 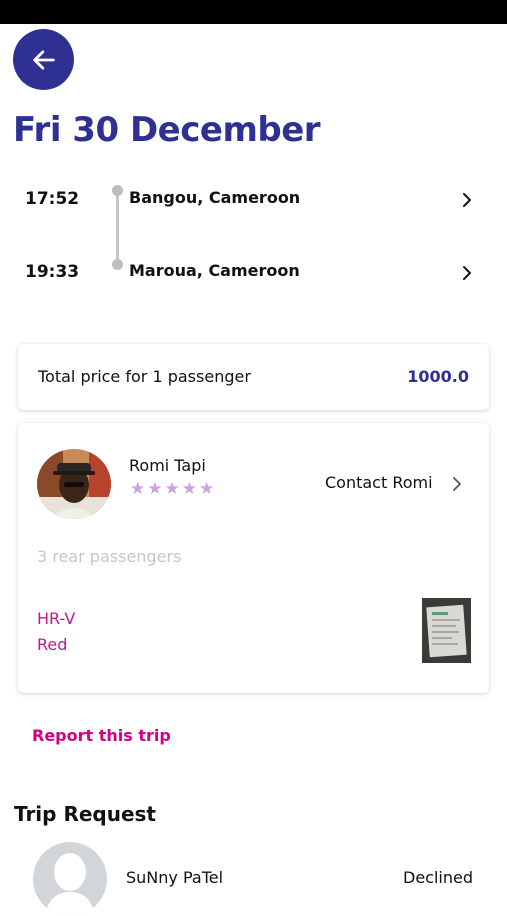 What do you see at coordinates (167, 465) in the screenshot?
I see `driver-name: Romi Tapi` at bounding box center [167, 465].